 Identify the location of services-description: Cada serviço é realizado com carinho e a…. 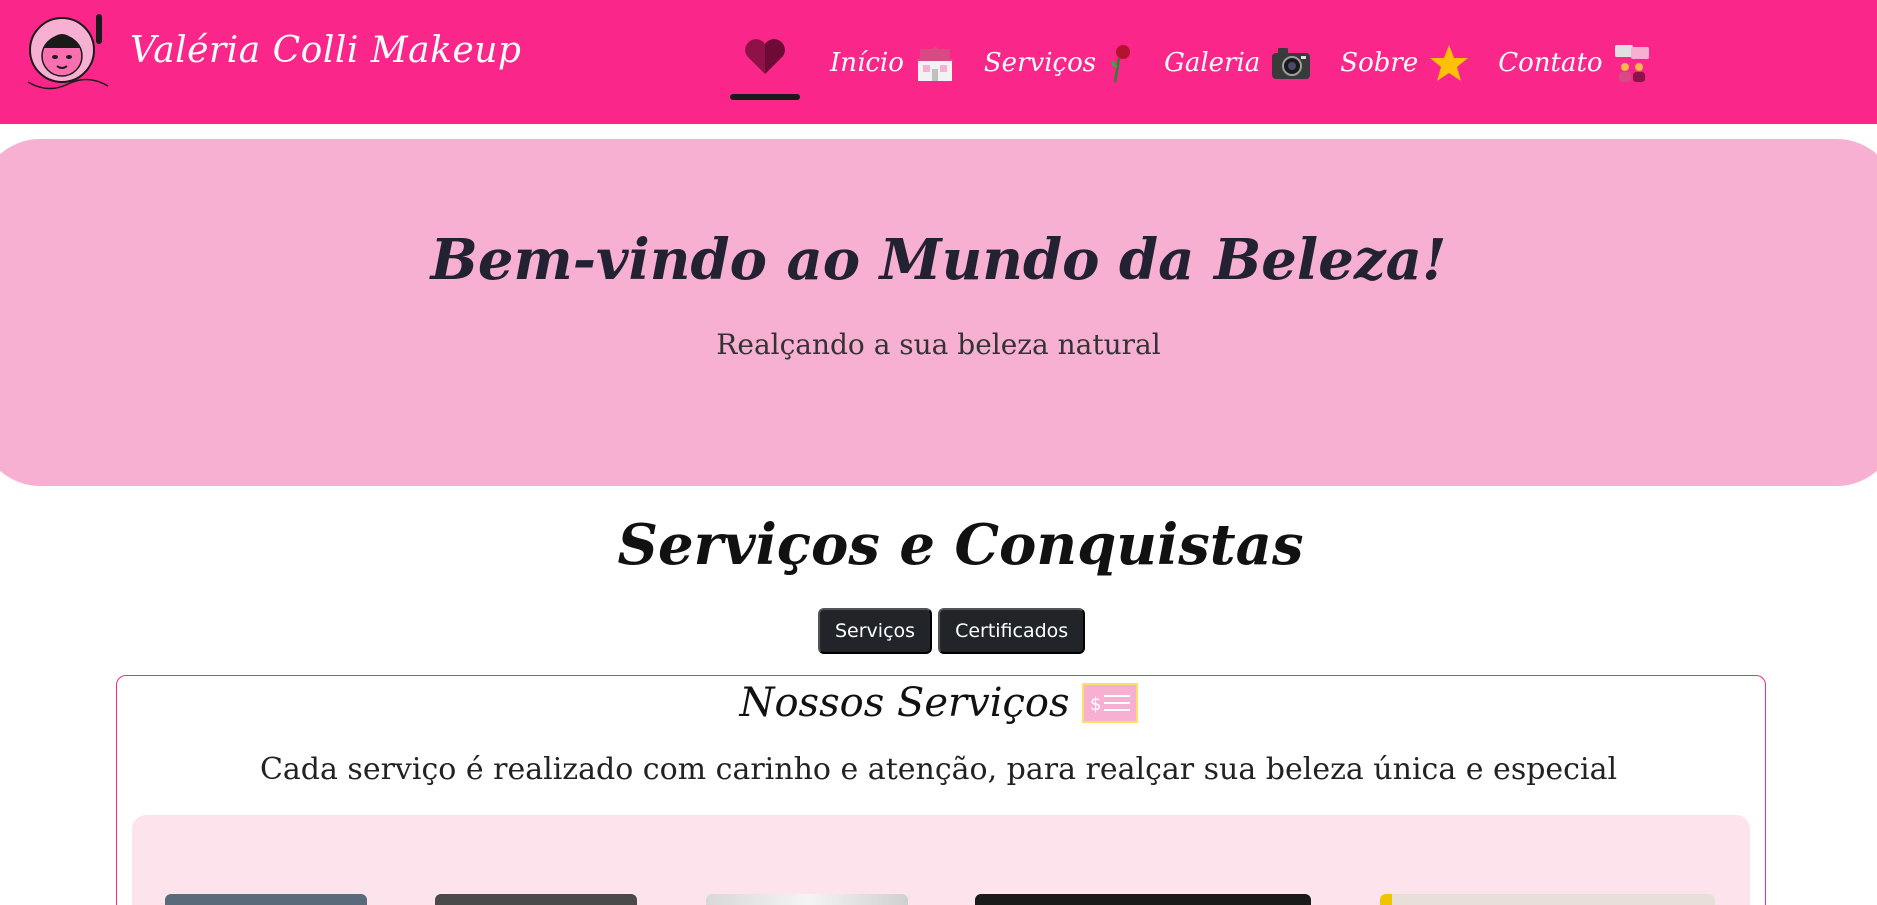
(938, 769).